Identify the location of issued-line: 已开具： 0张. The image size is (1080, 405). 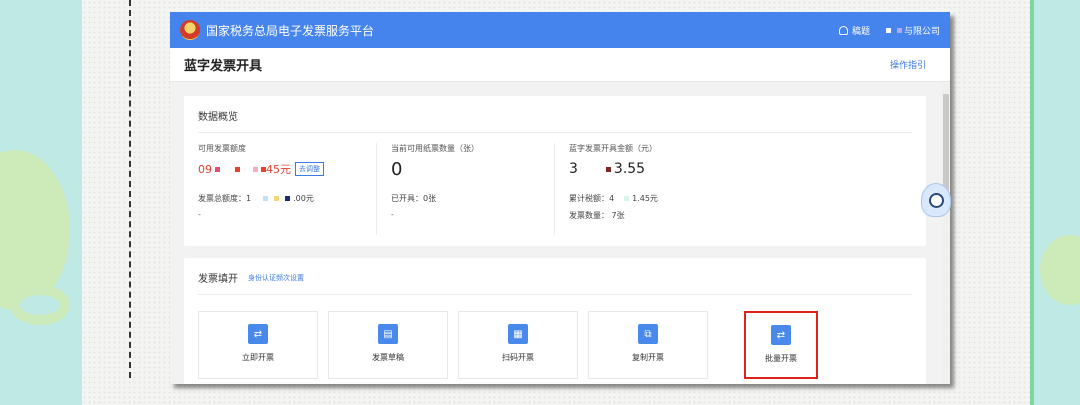
(472, 198).